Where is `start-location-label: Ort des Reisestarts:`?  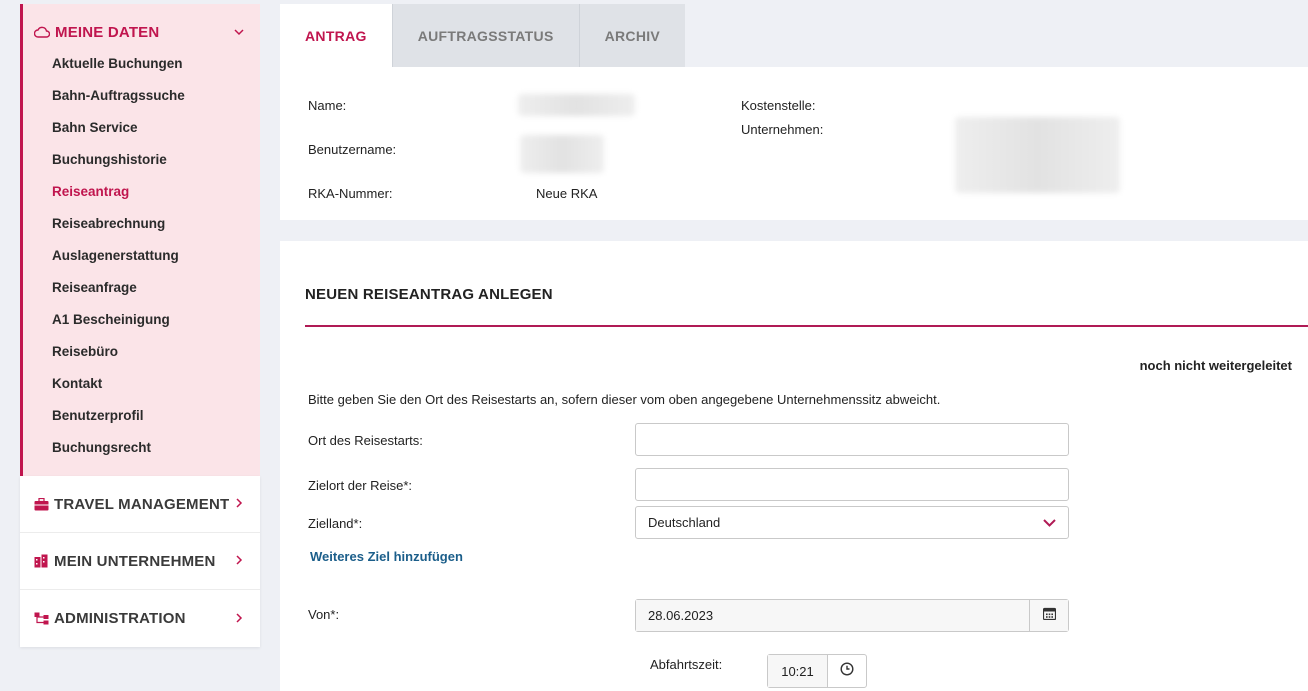 start-location-label: Ort des Reisestarts: is located at coordinates (365, 440).